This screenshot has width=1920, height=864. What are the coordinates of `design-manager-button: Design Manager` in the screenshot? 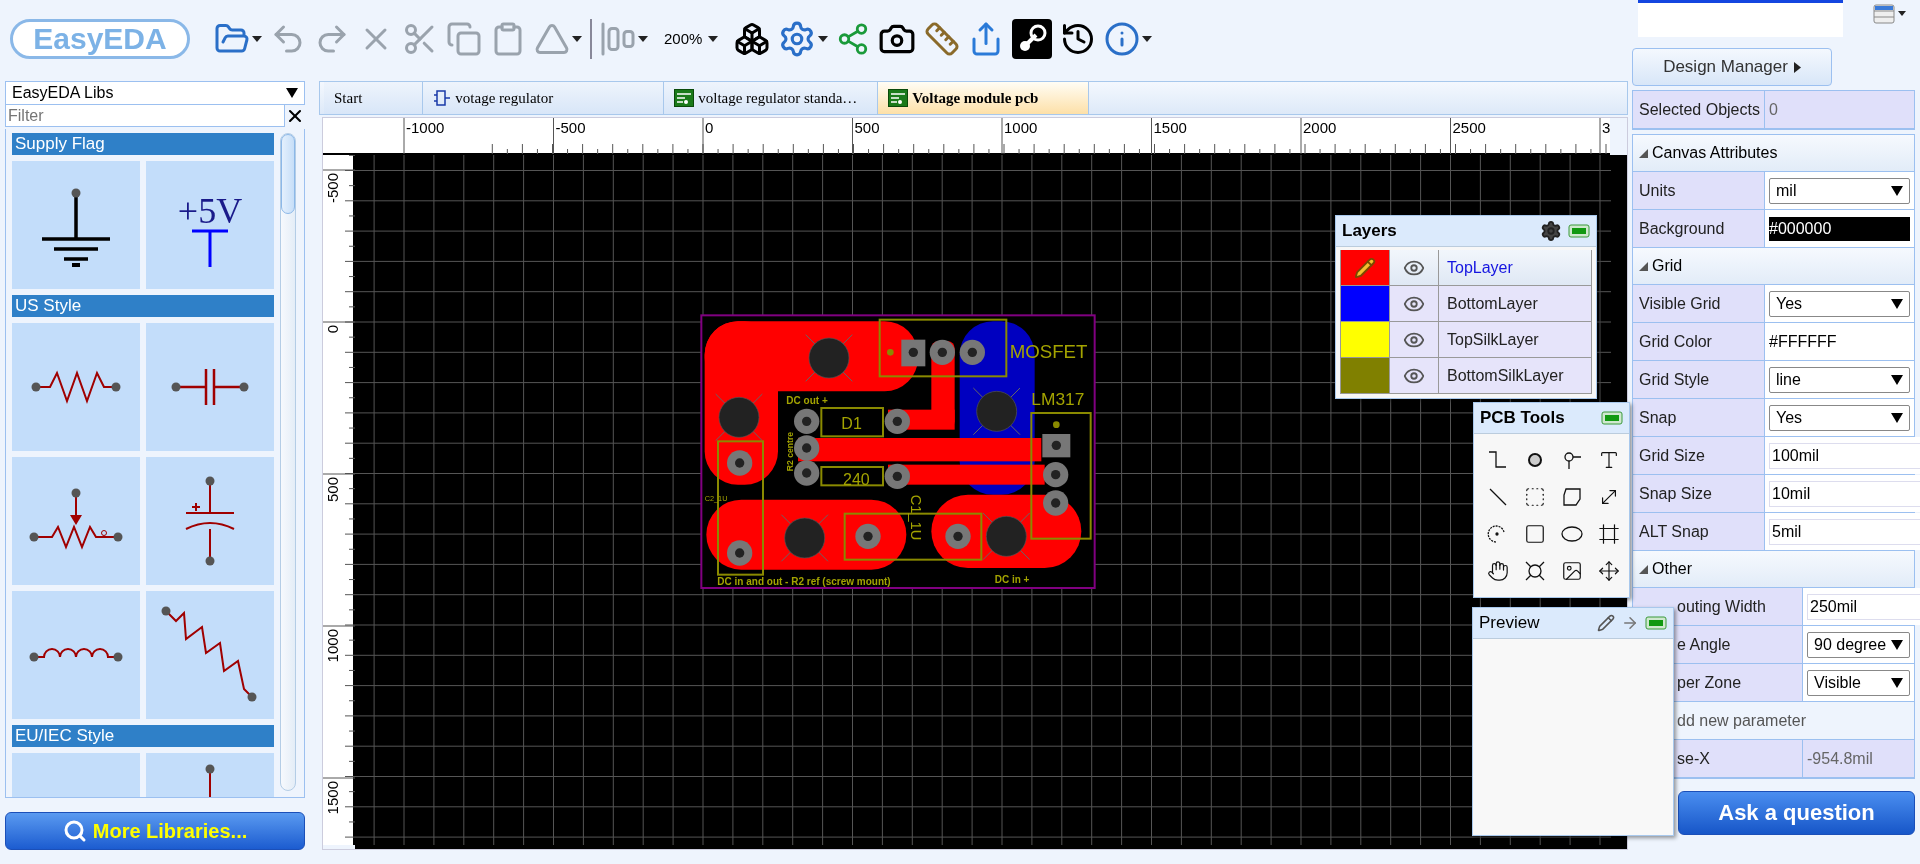 It's located at (1732, 67).